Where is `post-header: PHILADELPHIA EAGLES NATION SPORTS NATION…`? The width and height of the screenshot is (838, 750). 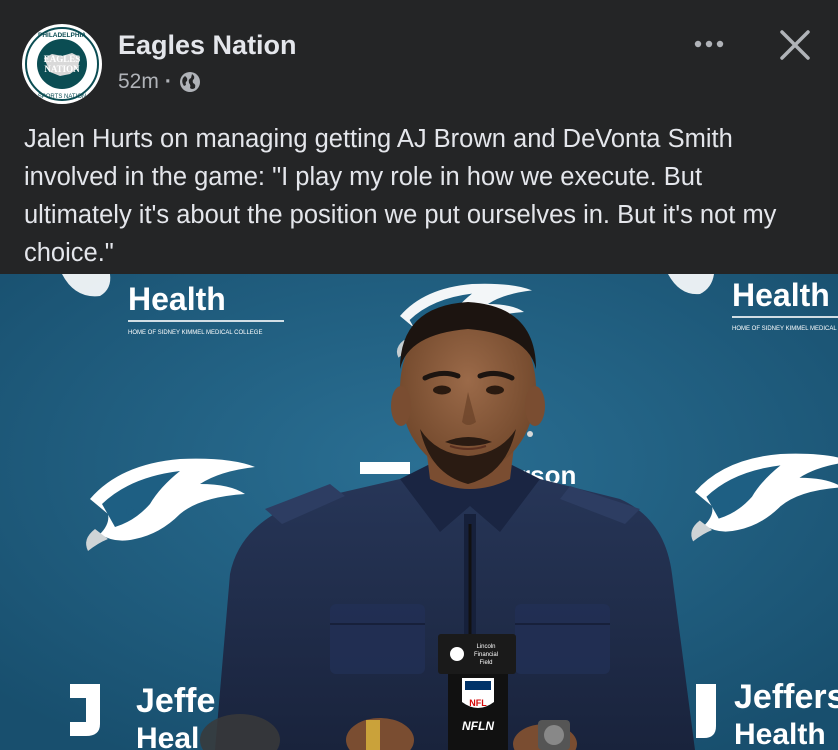 post-header: PHILADELPHIA EAGLES NATION SPORTS NATION… is located at coordinates (419, 56).